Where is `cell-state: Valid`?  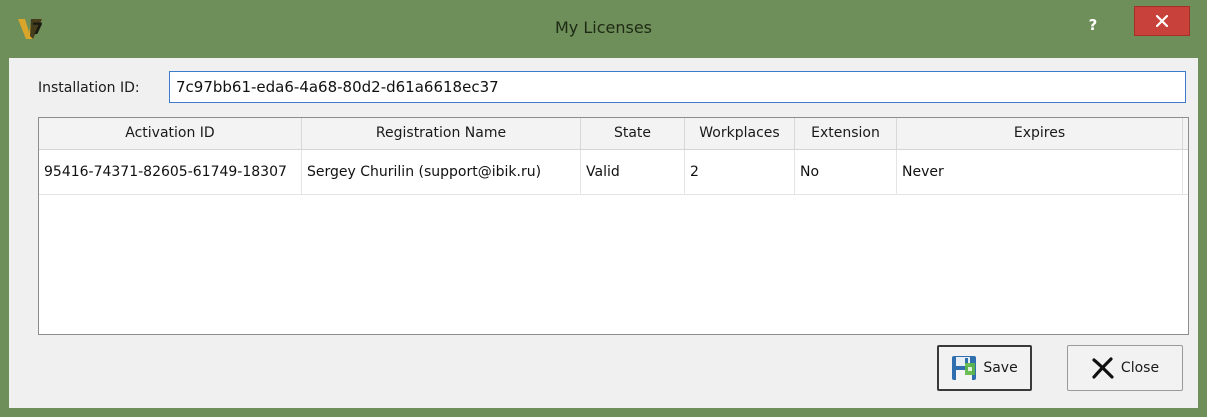
cell-state: Valid is located at coordinates (633, 172).